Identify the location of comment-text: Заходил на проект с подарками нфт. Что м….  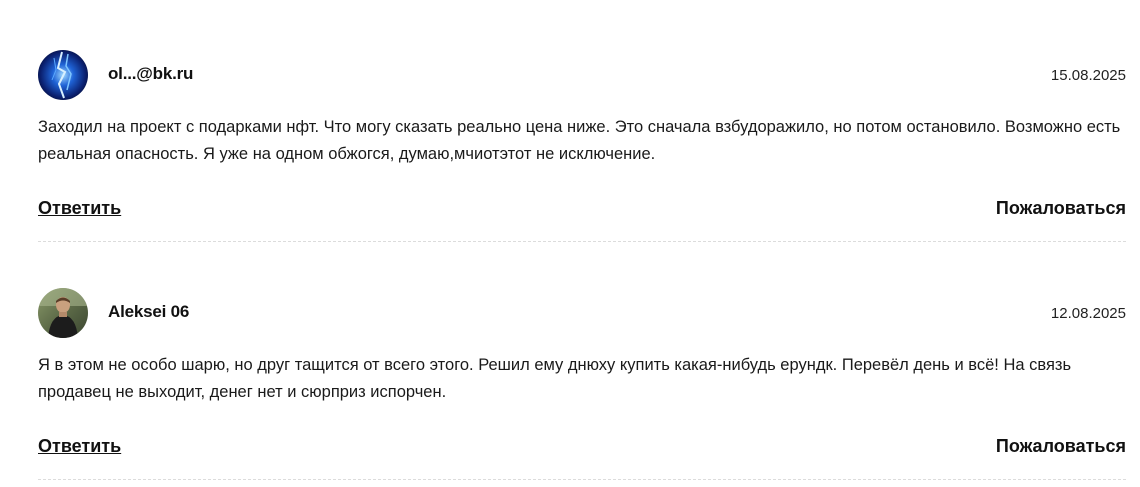
(579, 140).